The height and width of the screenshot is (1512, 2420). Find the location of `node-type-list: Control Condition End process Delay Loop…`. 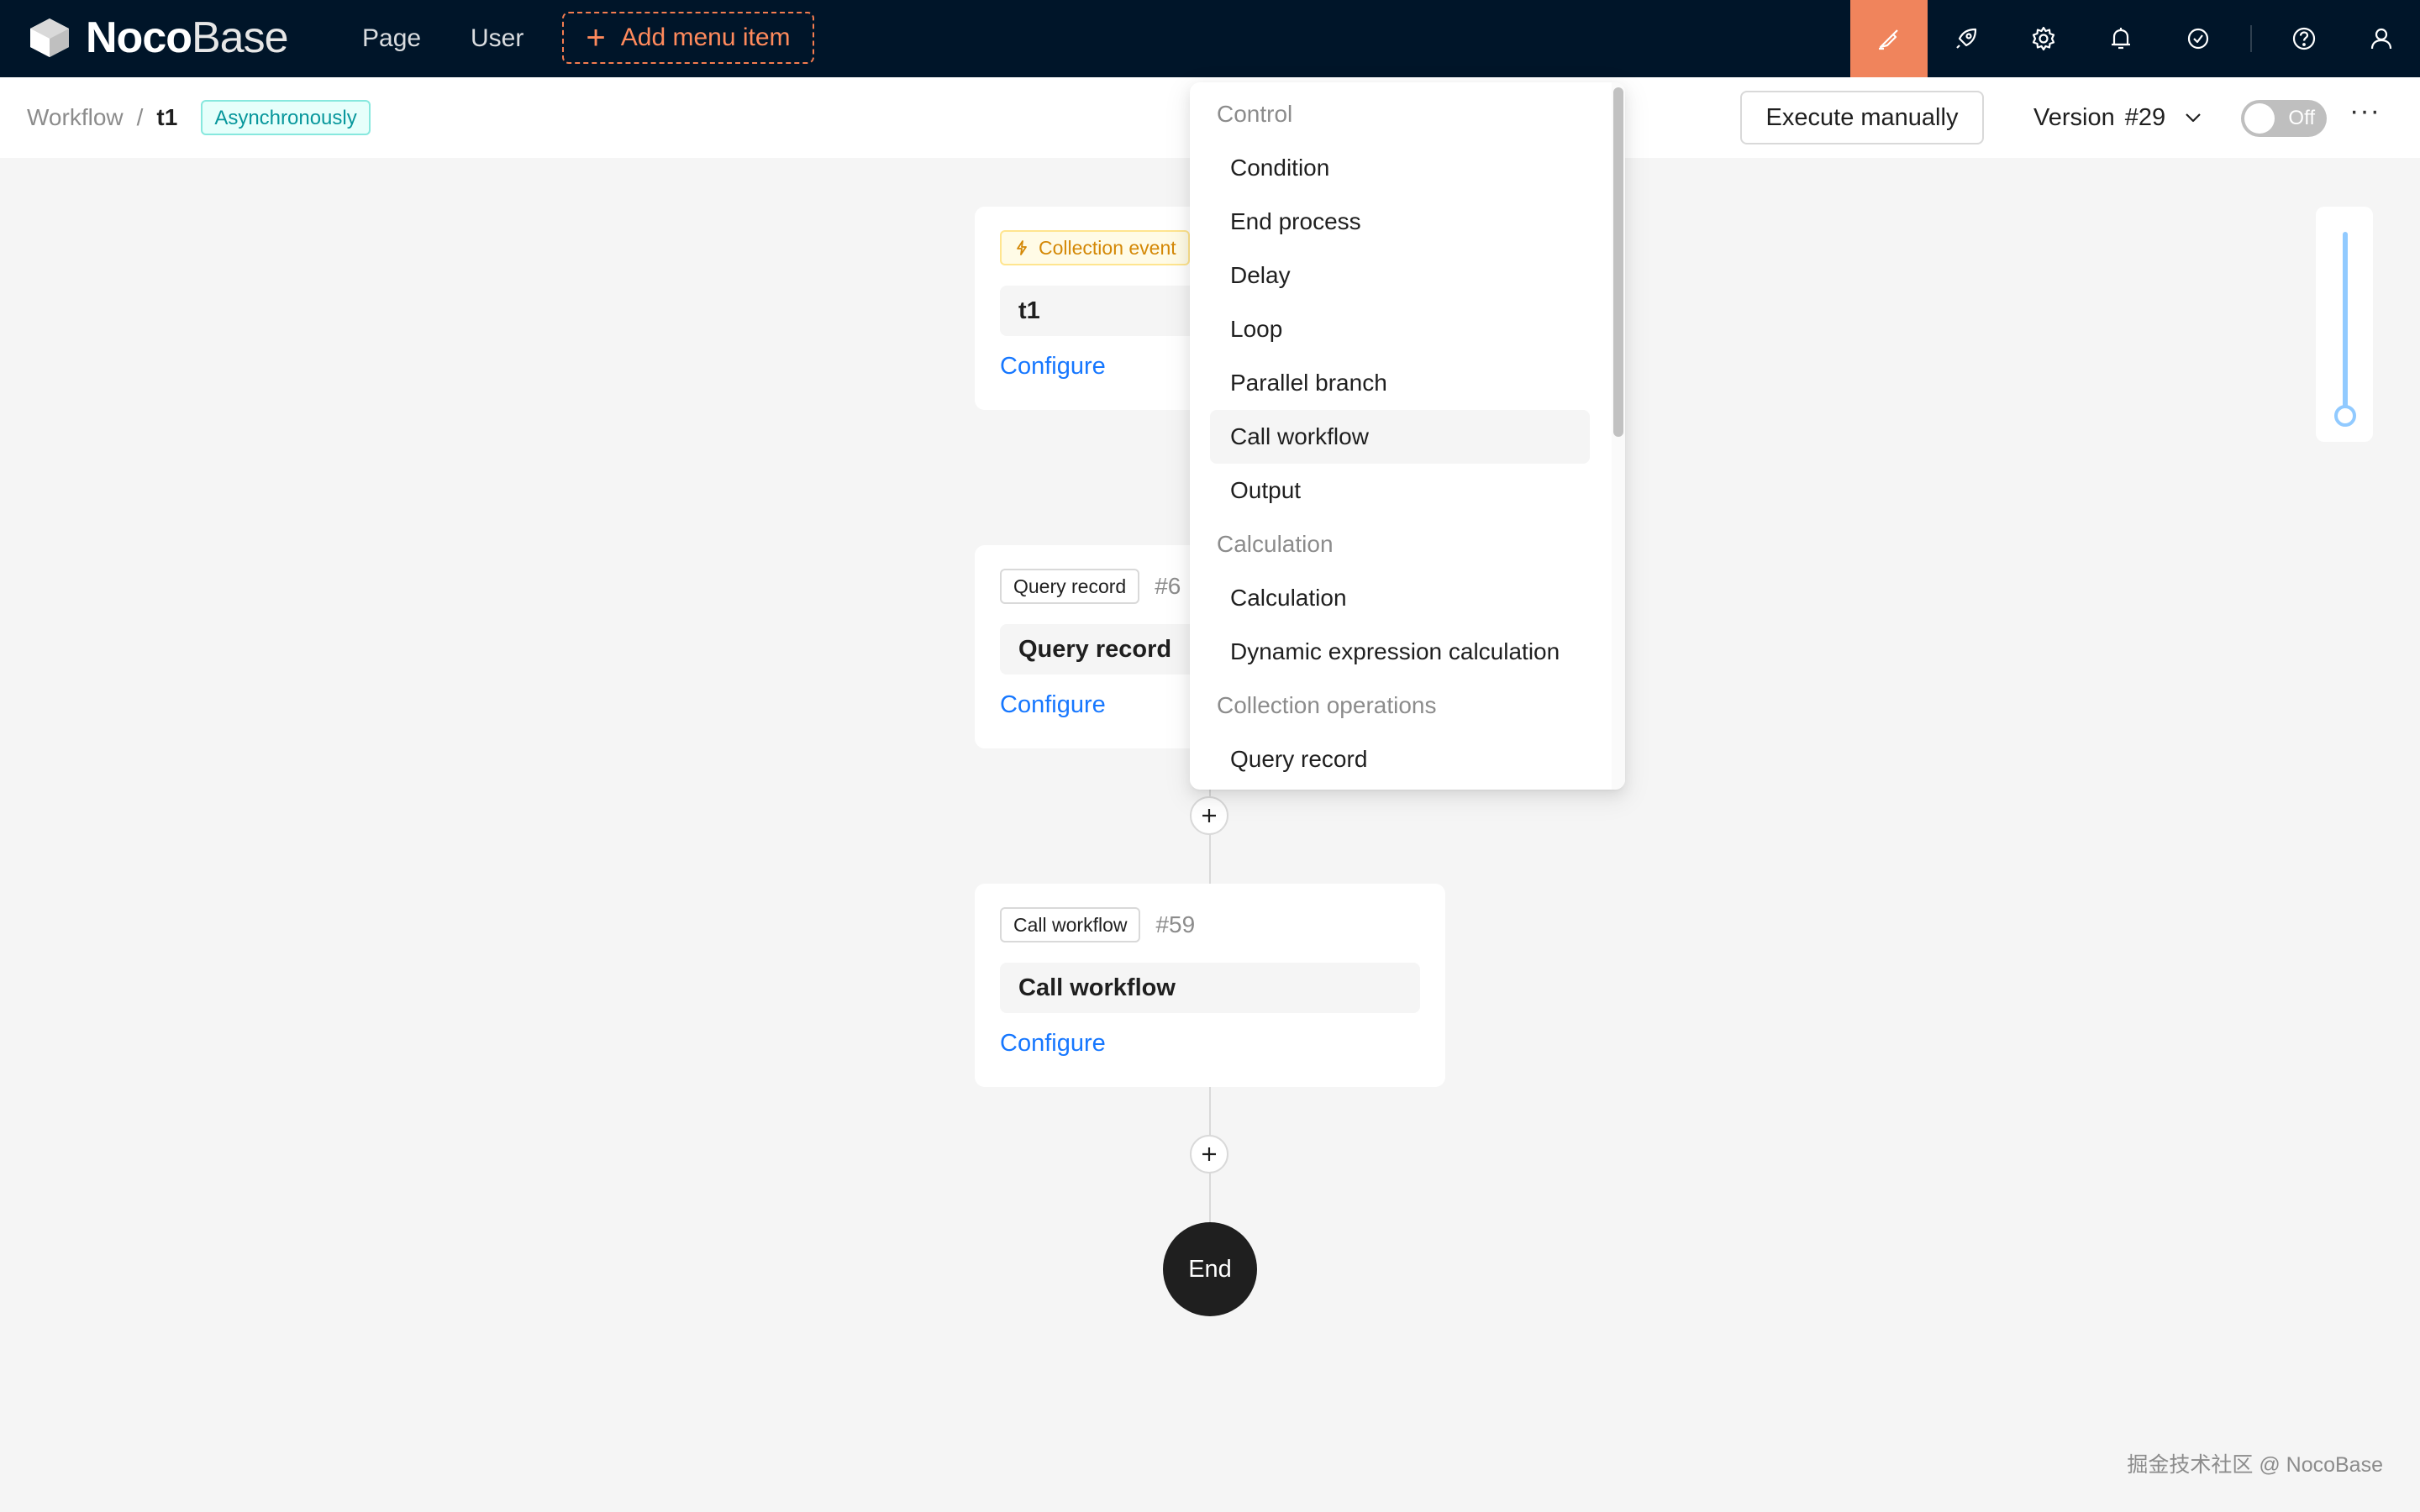

node-type-list: Control Condition End process Delay Loop… is located at coordinates (1400, 436).